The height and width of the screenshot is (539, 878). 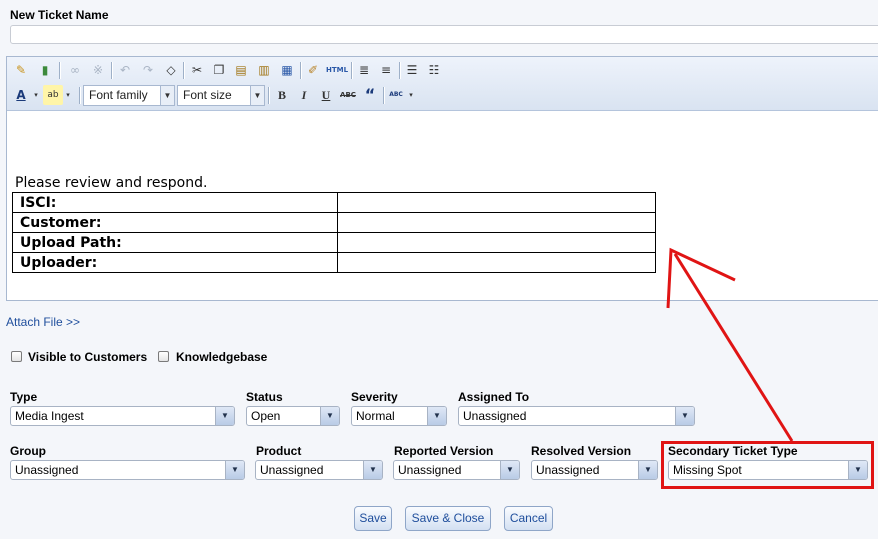 I want to click on table-cell-label: ISCI:, so click(x=175, y=202).